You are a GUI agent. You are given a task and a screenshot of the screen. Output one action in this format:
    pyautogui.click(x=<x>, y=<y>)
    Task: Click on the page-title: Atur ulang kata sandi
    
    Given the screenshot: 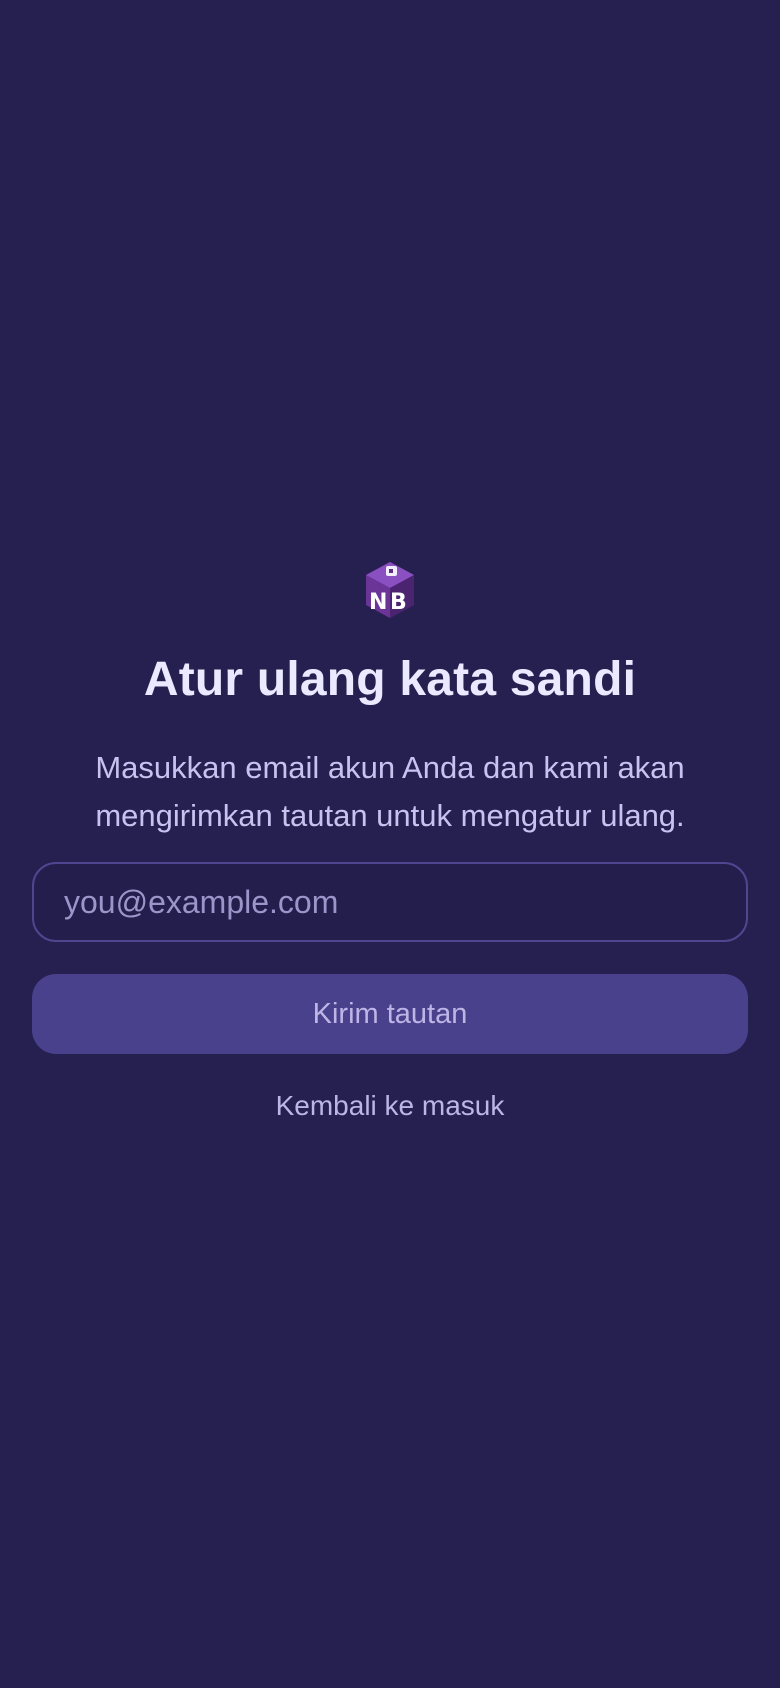 What is the action you would take?
    pyautogui.click(x=390, y=679)
    